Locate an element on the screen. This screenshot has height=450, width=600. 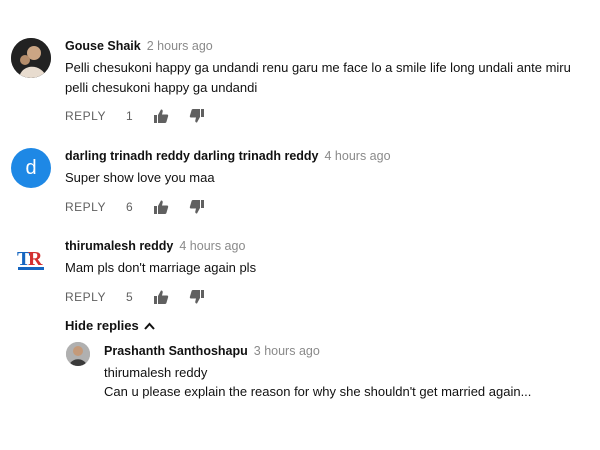
hide-replies-button: Hide replies is located at coordinates (110, 325).